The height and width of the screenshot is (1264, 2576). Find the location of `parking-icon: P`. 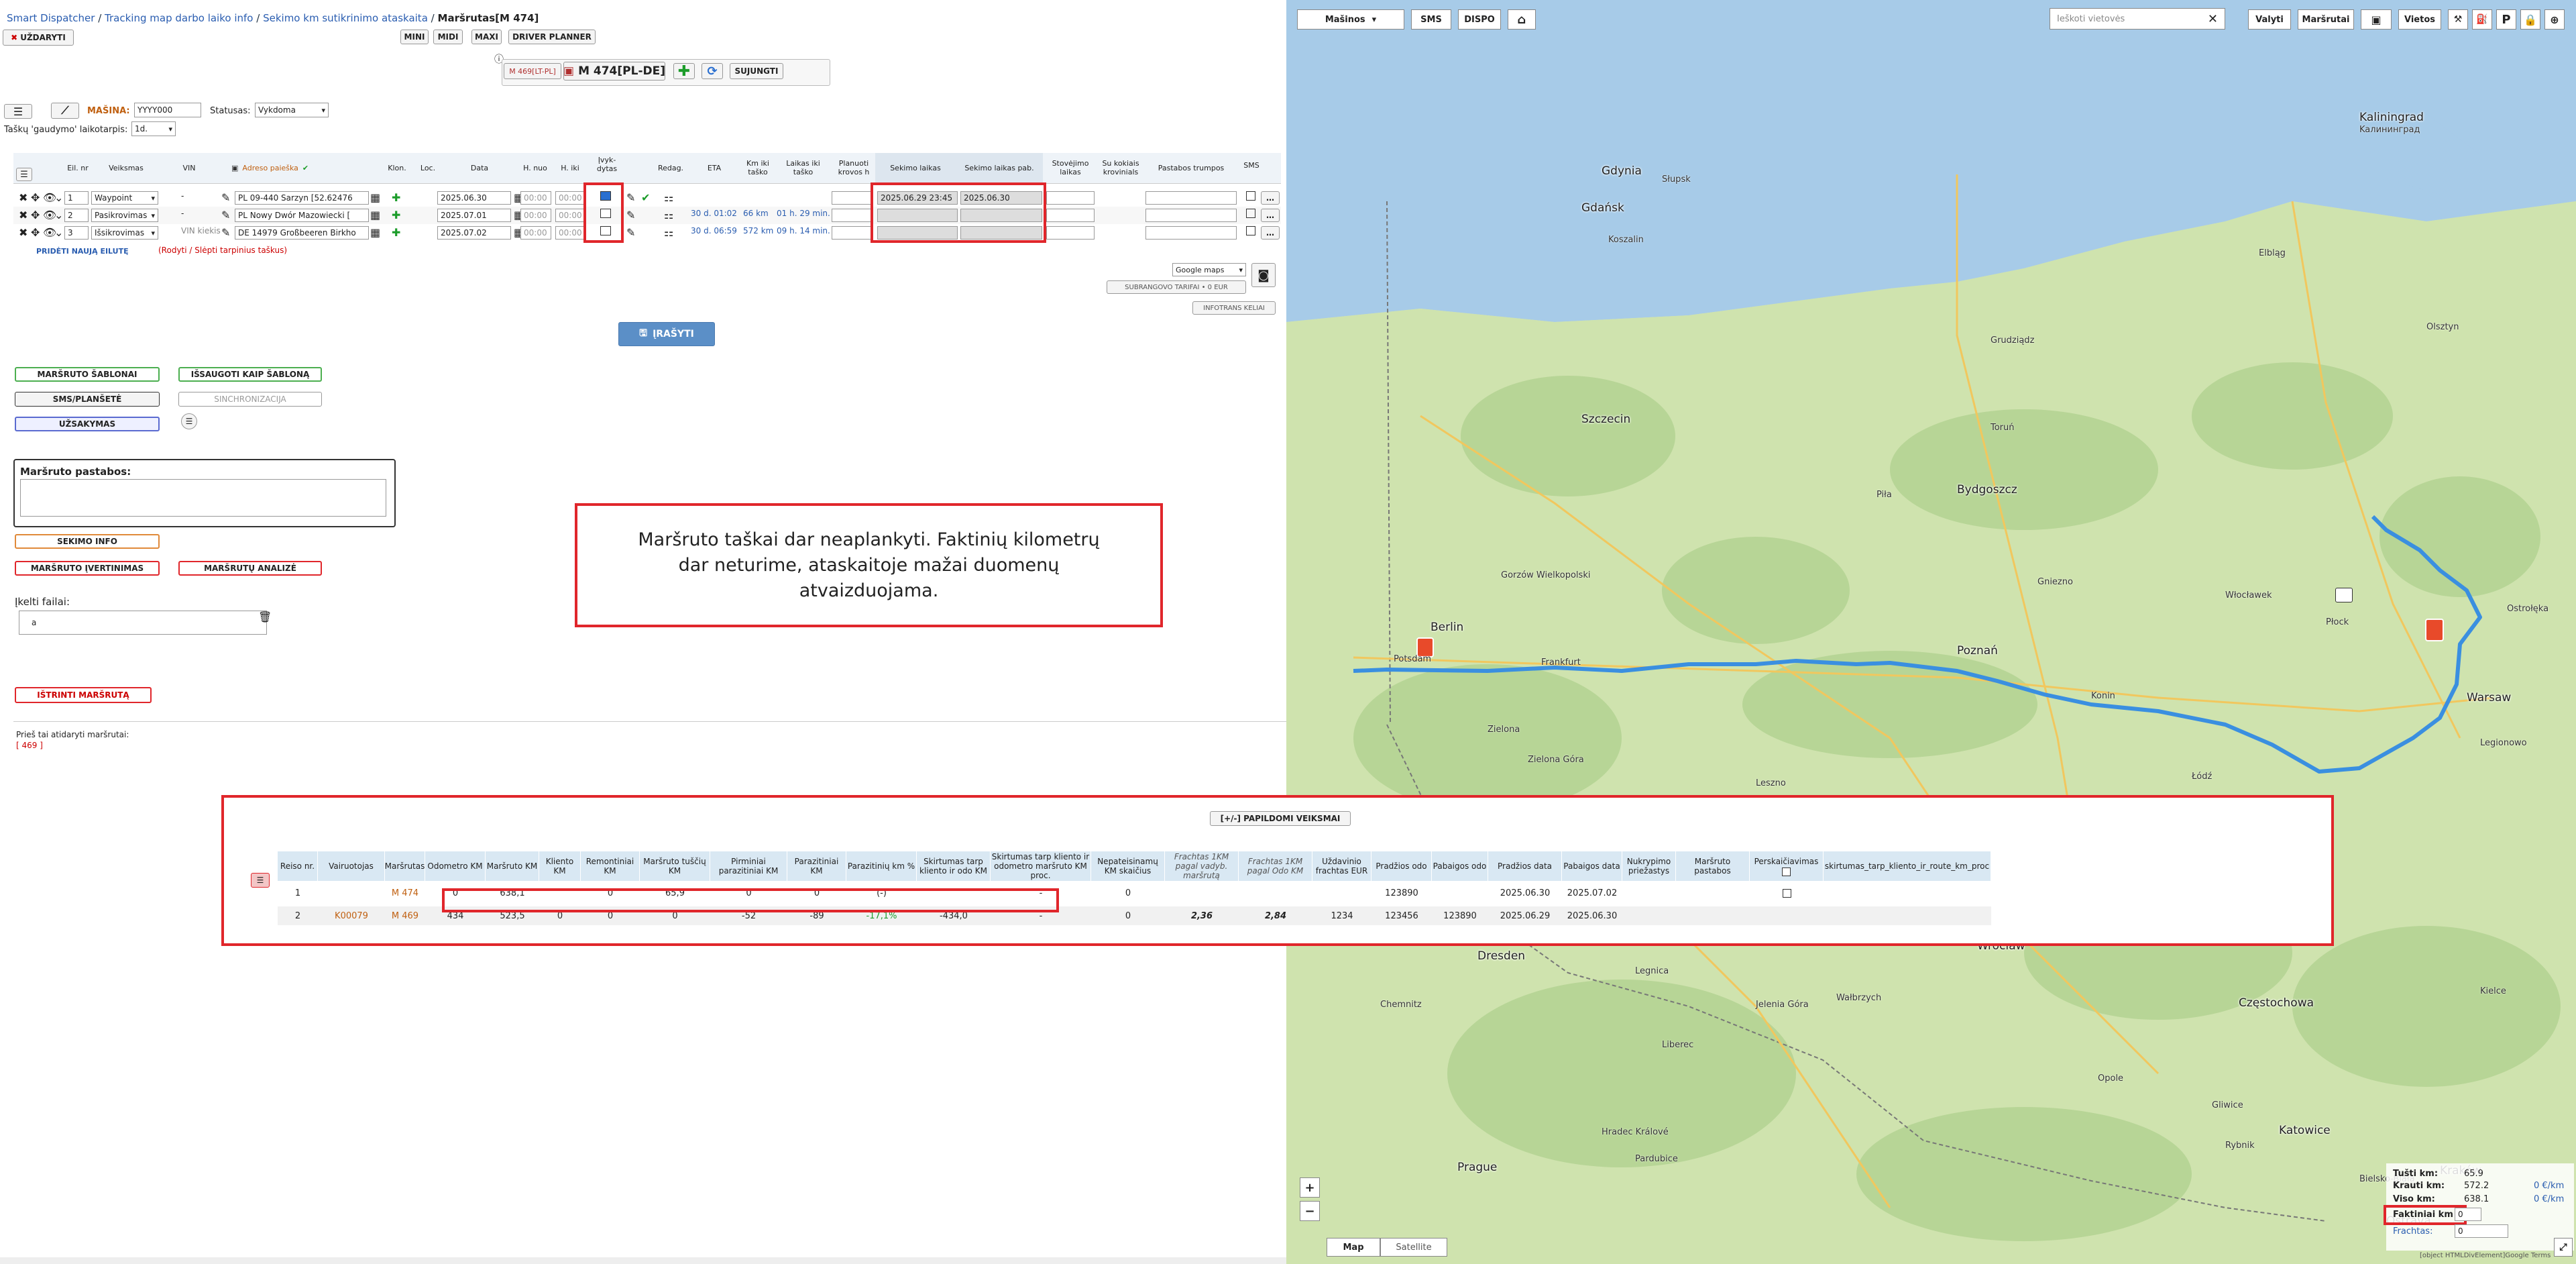

parking-icon: P is located at coordinates (2506, 19).